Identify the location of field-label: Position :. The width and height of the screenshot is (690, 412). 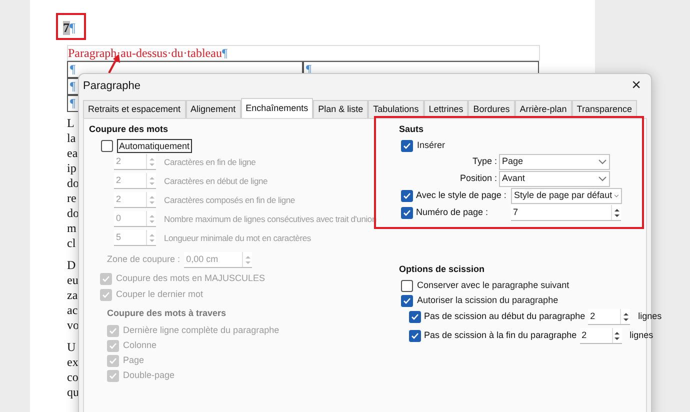
(478, 179).